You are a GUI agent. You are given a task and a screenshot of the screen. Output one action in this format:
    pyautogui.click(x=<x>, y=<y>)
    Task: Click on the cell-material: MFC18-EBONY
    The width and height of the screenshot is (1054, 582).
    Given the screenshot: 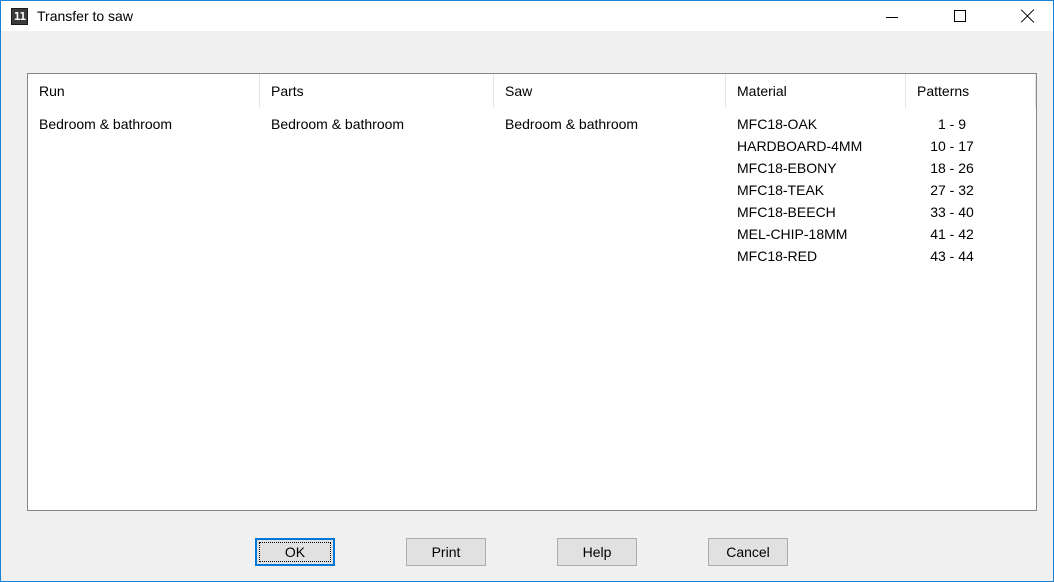 What is the action you would take?
    pyautogui.click(x=787, y=168)
    